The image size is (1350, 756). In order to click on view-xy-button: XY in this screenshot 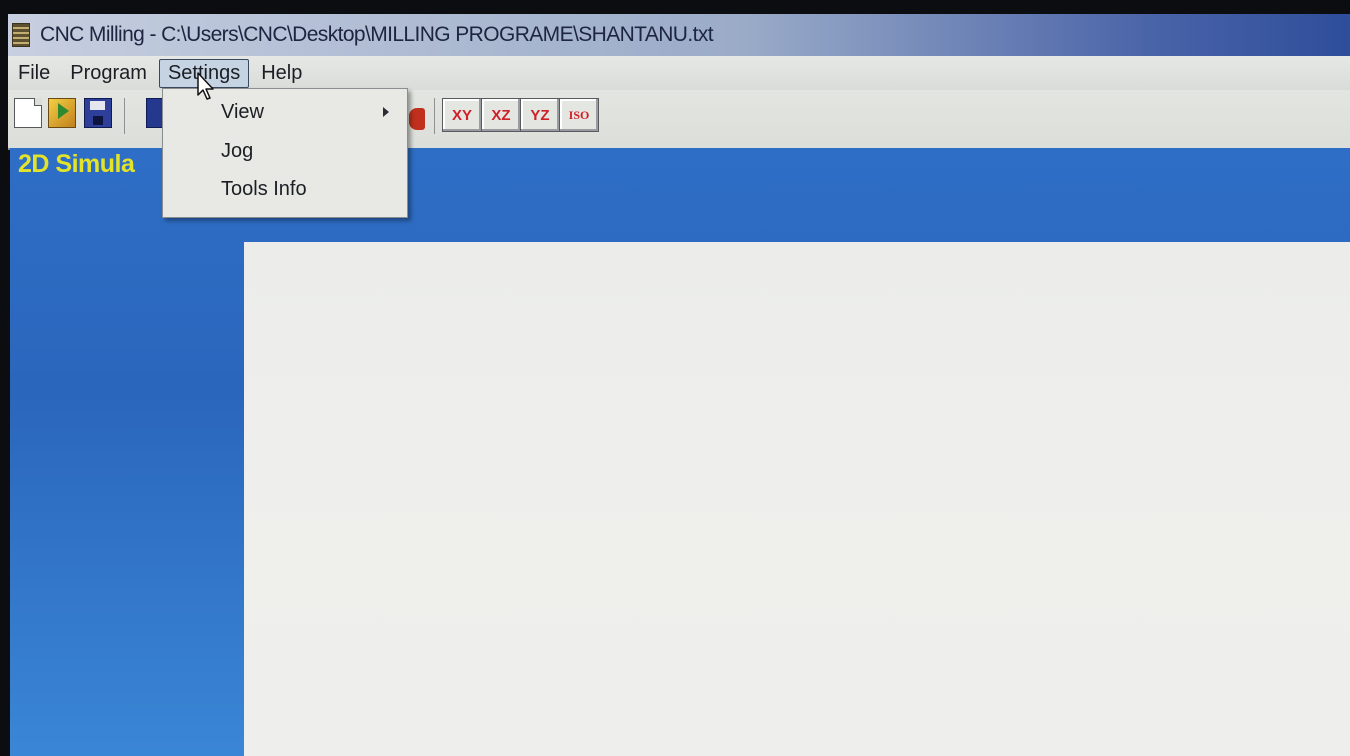, I will do `click(462, 115)`.